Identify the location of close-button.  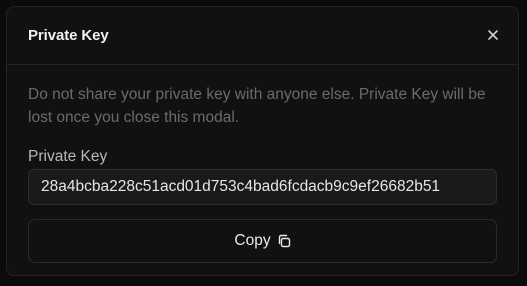
(493, 35).